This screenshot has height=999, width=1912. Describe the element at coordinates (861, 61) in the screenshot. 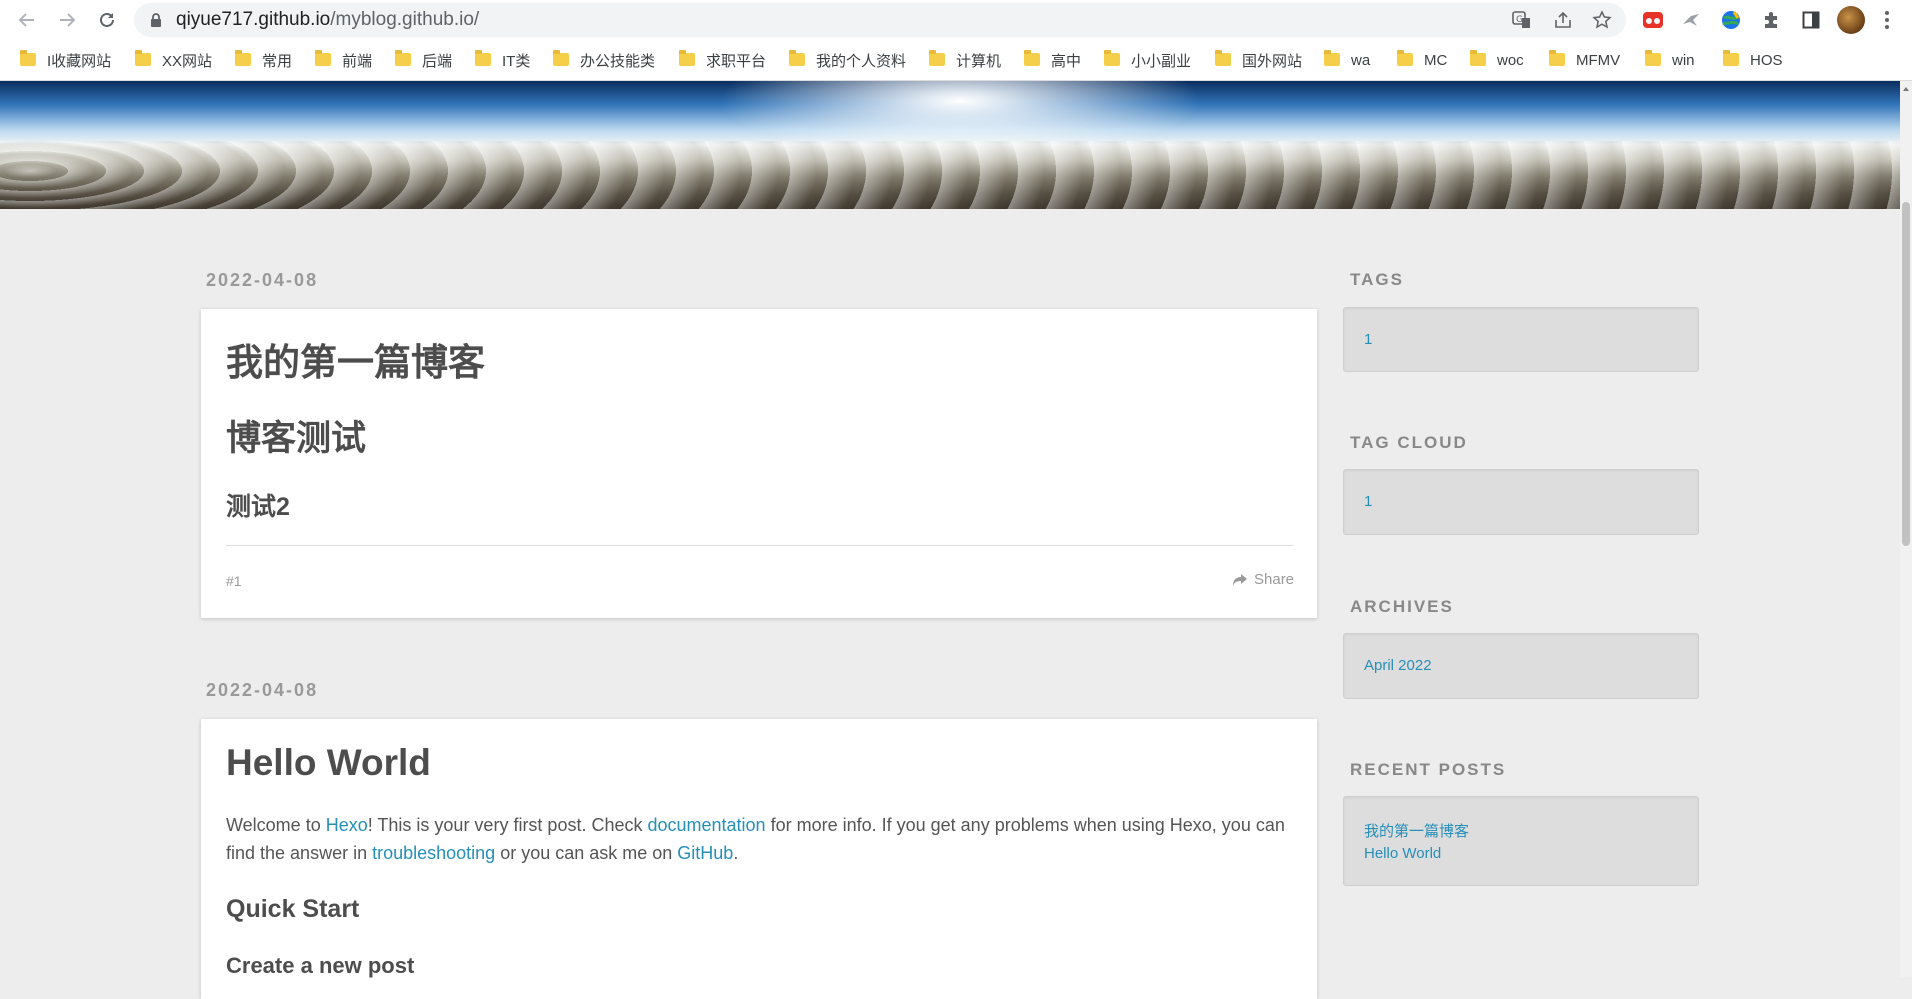

I see `bookmark-label: 我的个人资料` at that location.